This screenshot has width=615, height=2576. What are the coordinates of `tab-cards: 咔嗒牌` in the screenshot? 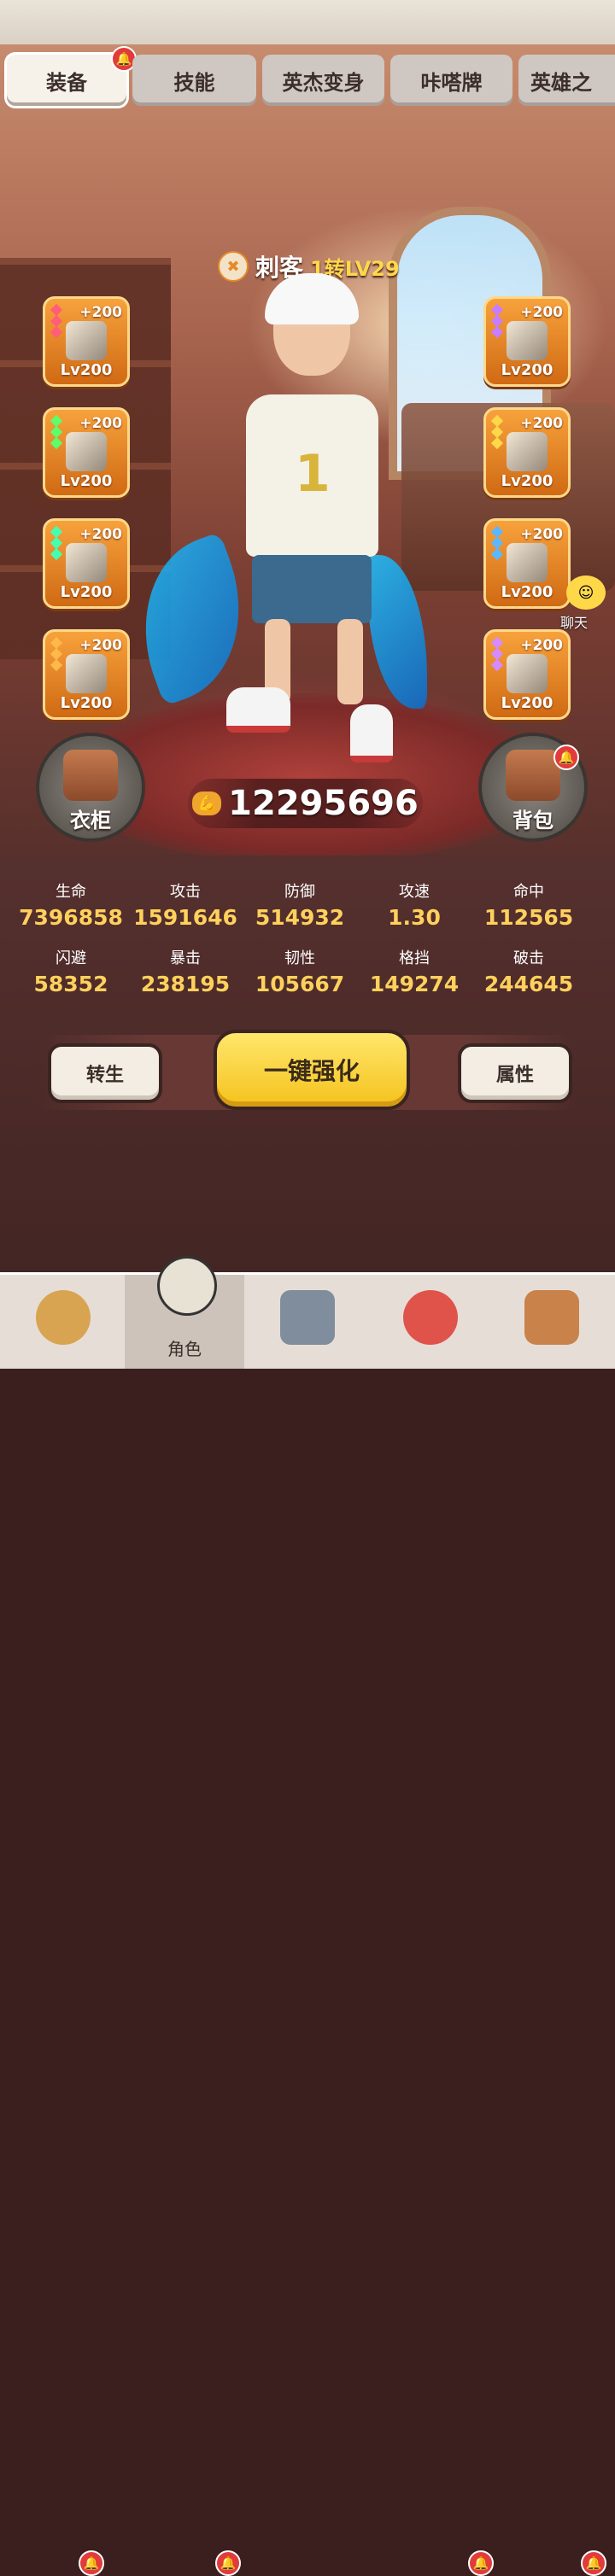 It's located at (451, 80).